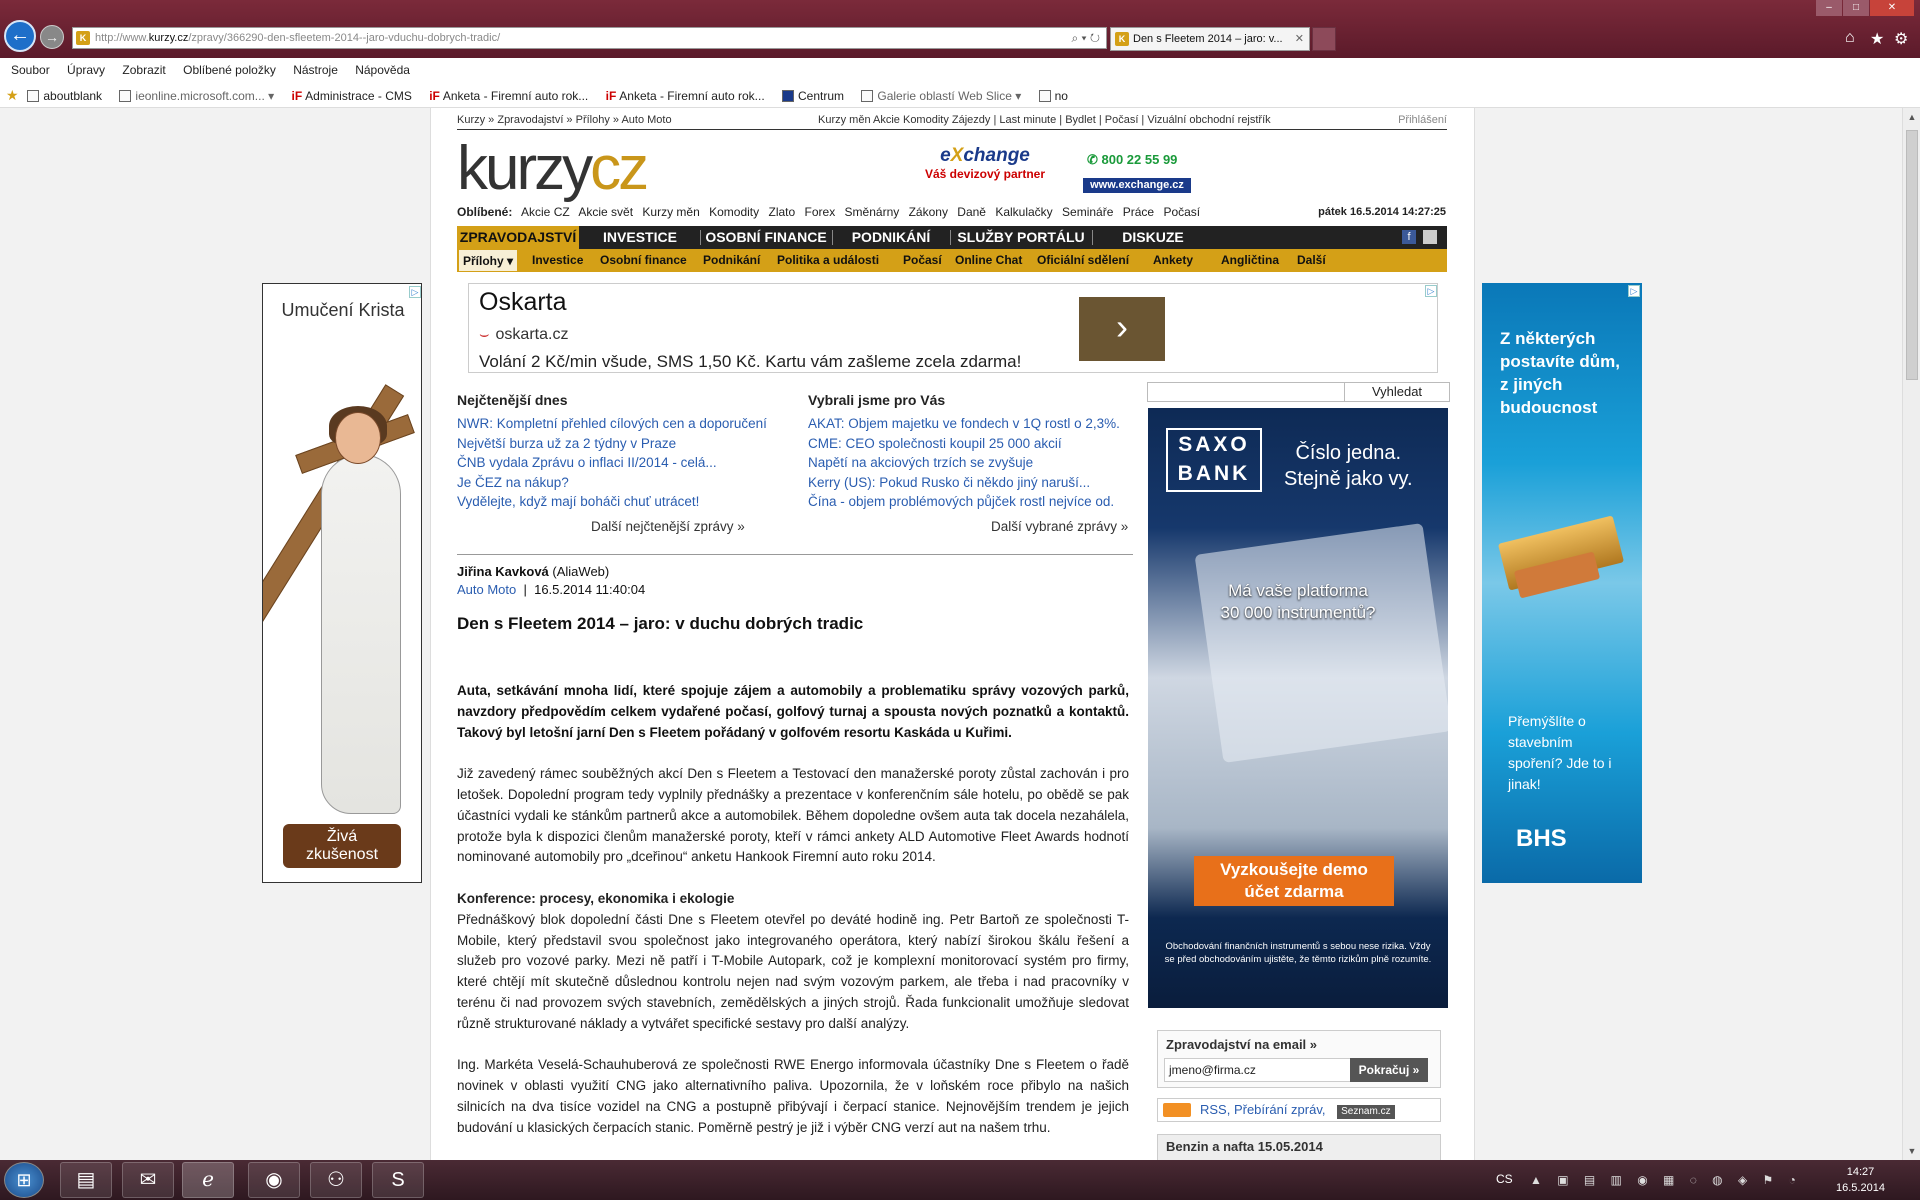  I want to click on favorites-star-icon: ★, so click(1877, 39).